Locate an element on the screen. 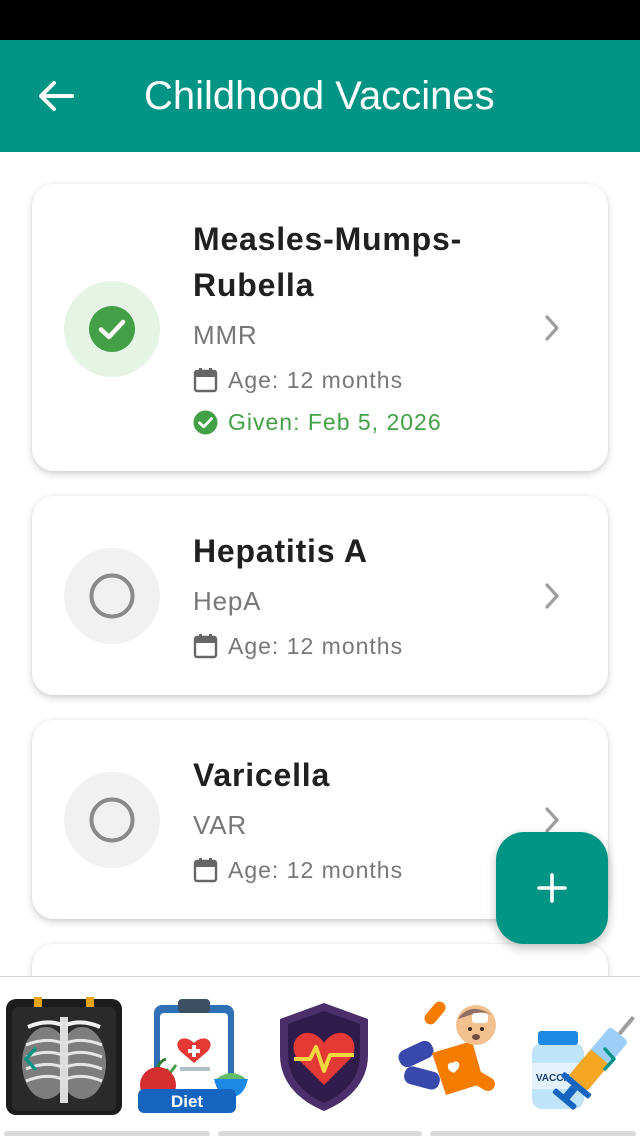 The width and height of the screenshot is (640, 1136). chevron-left-icon is located at coordinates (30, 1059).